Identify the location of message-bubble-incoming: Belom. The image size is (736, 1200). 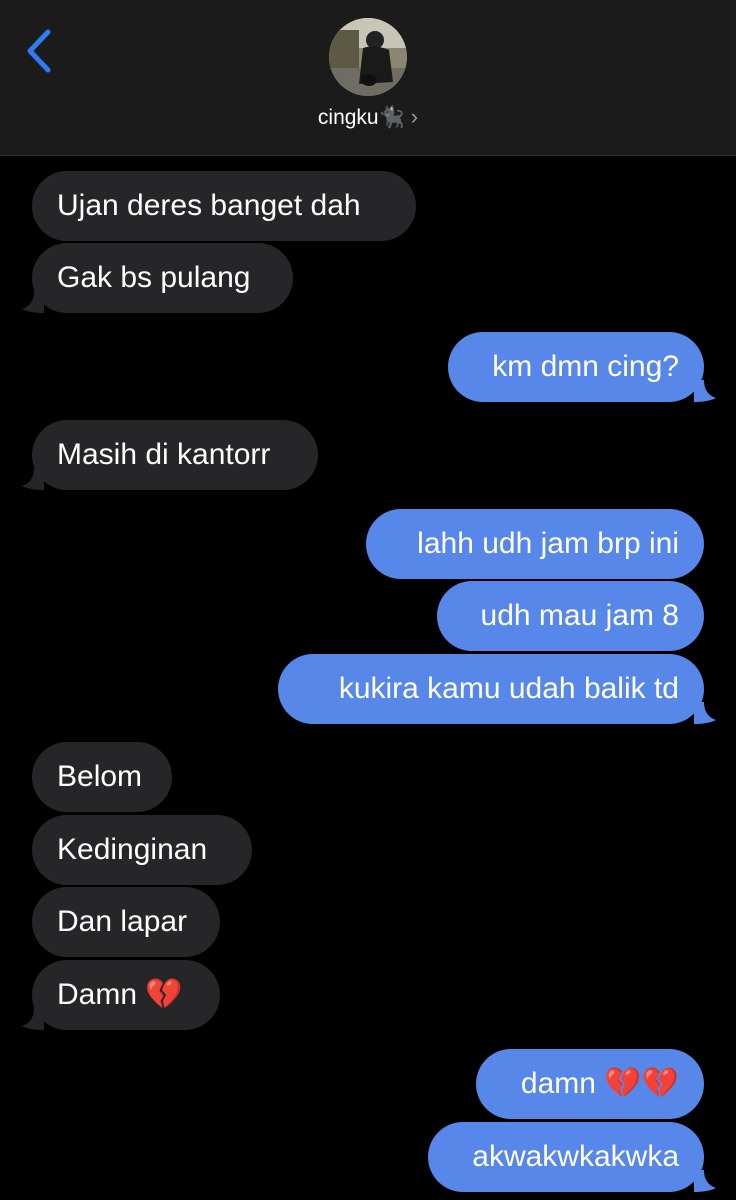
(102, 777).